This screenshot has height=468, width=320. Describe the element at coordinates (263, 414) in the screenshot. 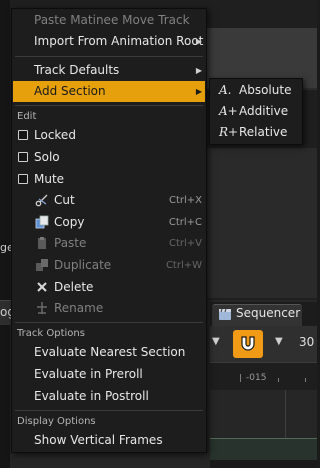

I see `track-area` at that location.